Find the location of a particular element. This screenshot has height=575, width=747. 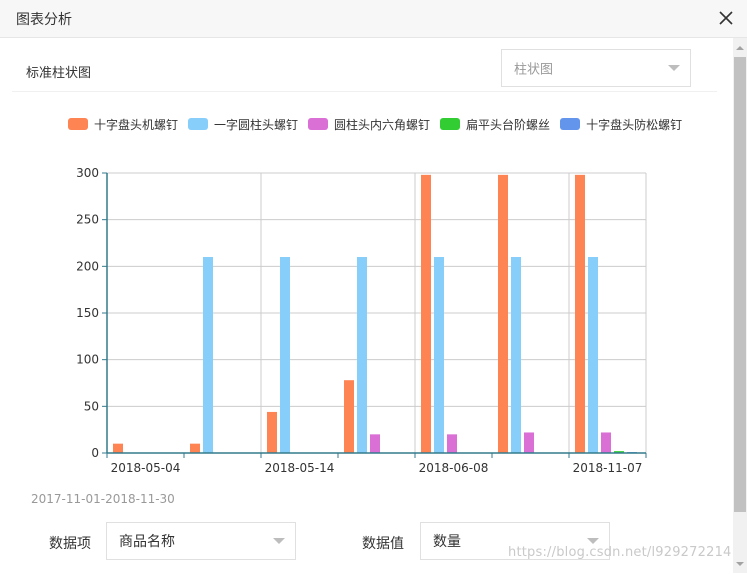

y-tick-label: 250 is located at coordinates (87, 220).